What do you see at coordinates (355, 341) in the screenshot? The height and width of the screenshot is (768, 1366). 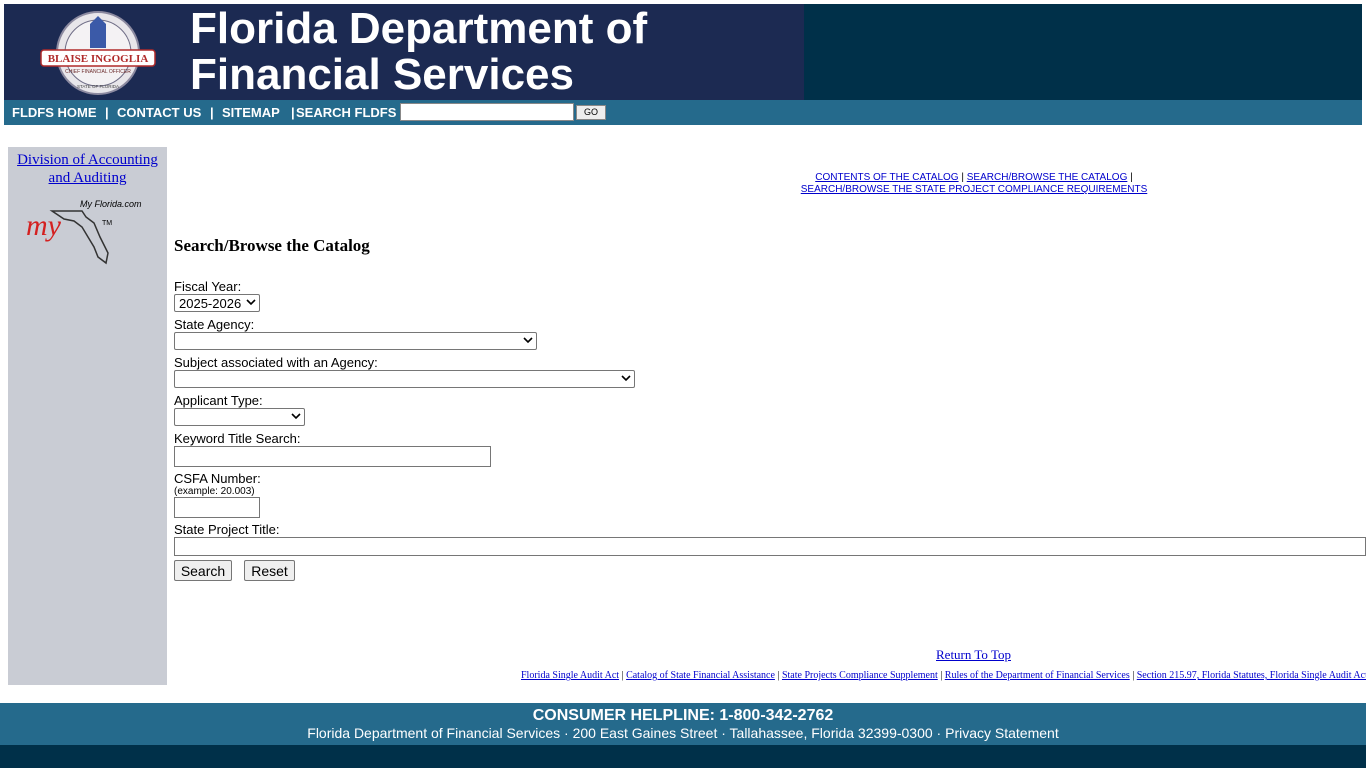 I see `state-agency-select` at bounding box center [355, 341].